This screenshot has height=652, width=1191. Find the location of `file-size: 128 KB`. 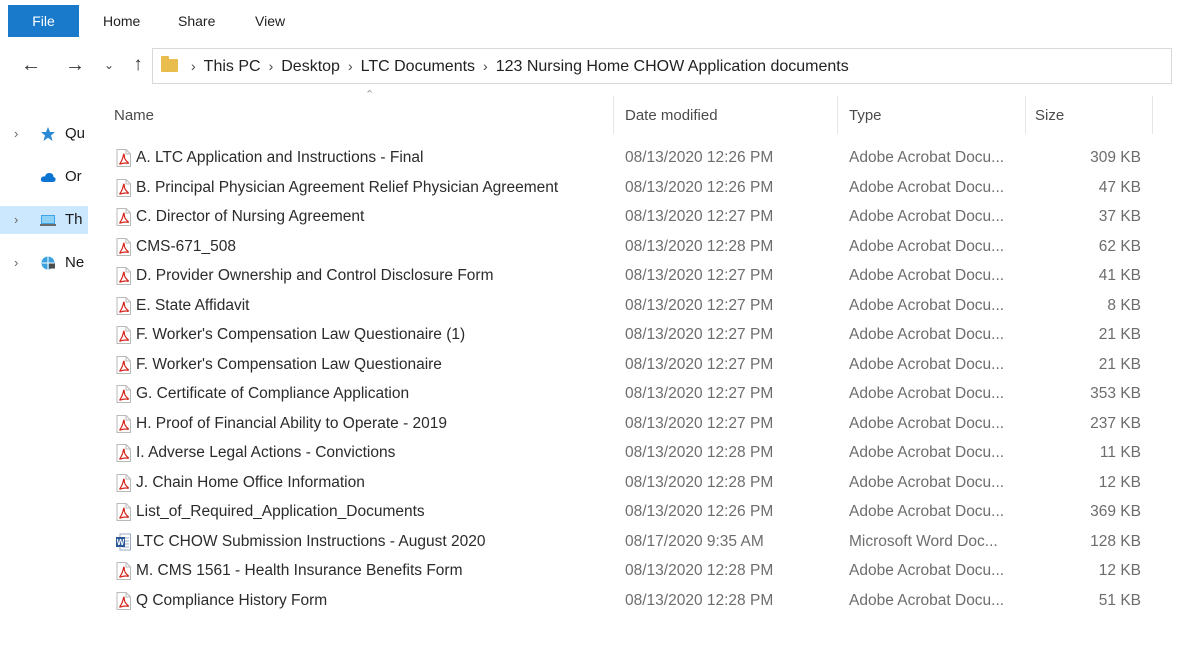

file-size: 128 KB is located at coordinates (1115, 541).